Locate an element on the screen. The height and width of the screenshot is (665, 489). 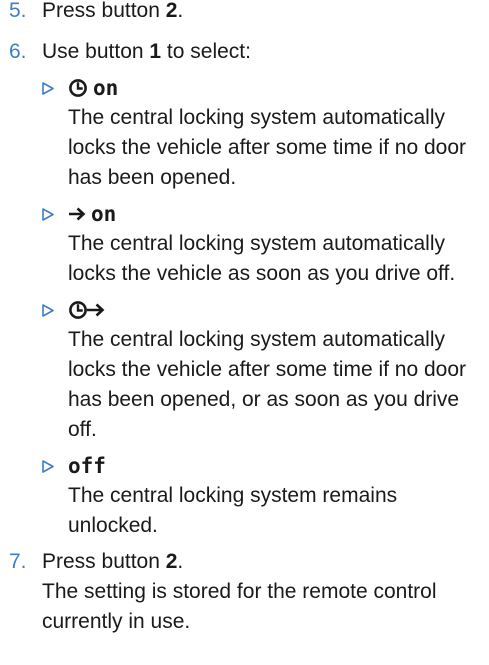
option-title: off is located at coordinates (87, 466).